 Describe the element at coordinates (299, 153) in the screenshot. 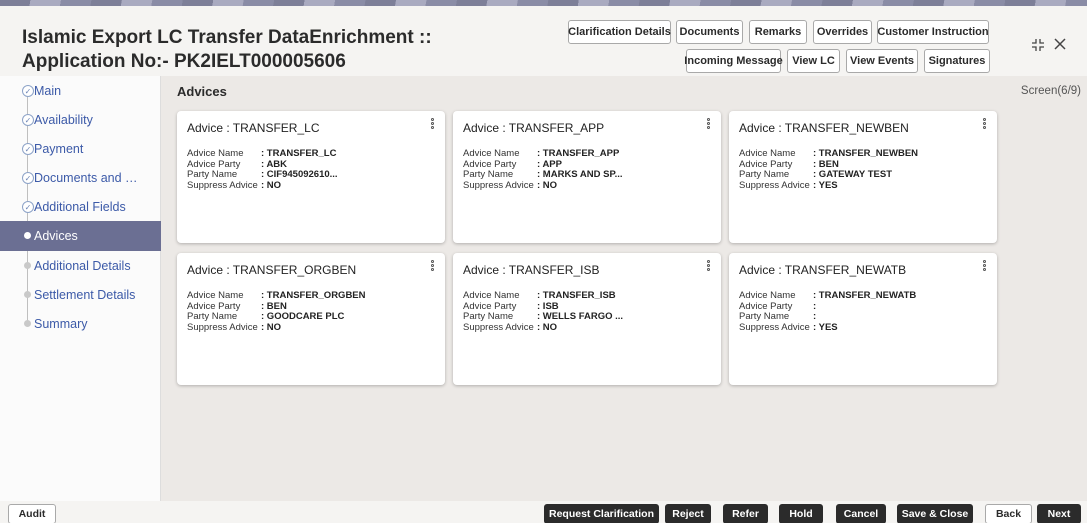

I see `advice-name-value: : TRANSFER_LC` at that location.